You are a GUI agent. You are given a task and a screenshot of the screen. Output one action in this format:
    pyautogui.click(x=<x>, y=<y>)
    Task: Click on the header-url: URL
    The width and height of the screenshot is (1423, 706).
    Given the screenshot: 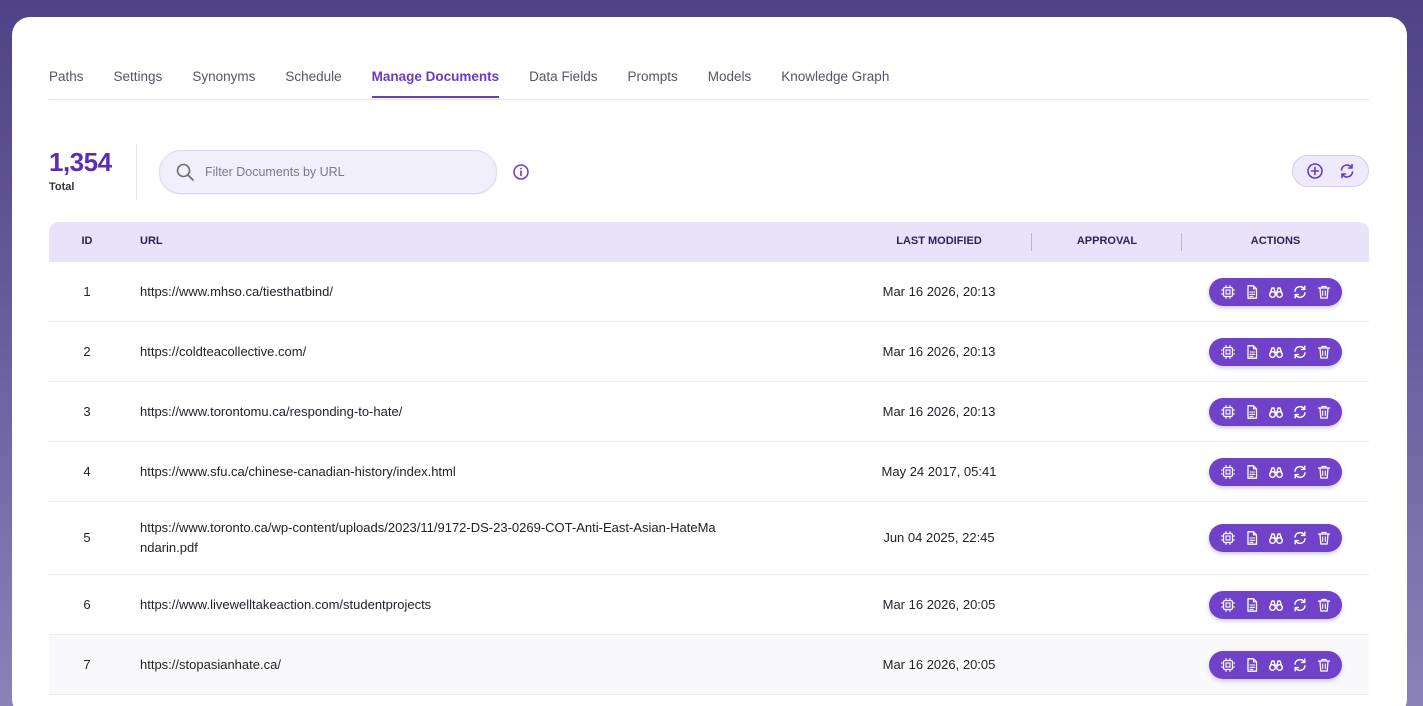 What is the action you would take?
    pyautogui.click(x=151, y=241)
    